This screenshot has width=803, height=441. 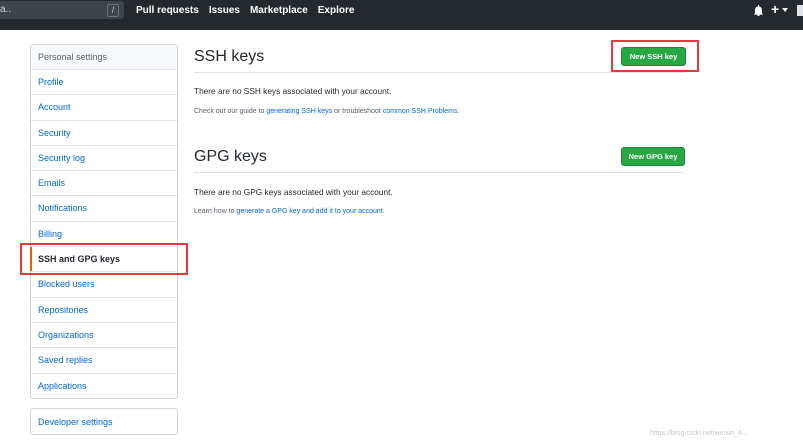 What do you see at coordinates (104, 57) in the screenshot?
I see `sidebar-title: Personal settings` at bounding box center [104, 57].